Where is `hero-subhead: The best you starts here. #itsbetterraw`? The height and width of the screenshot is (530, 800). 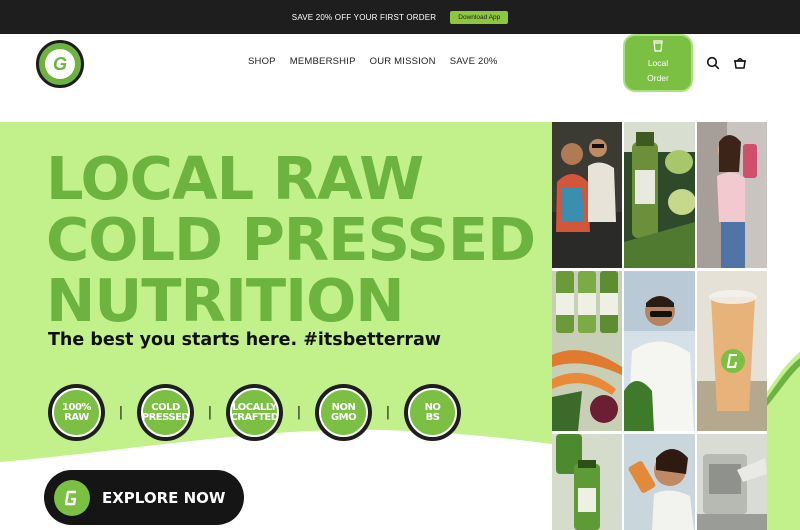
hero-subhead: The best you starts here. #itsbetterraw is located at coordinates (244, 340).